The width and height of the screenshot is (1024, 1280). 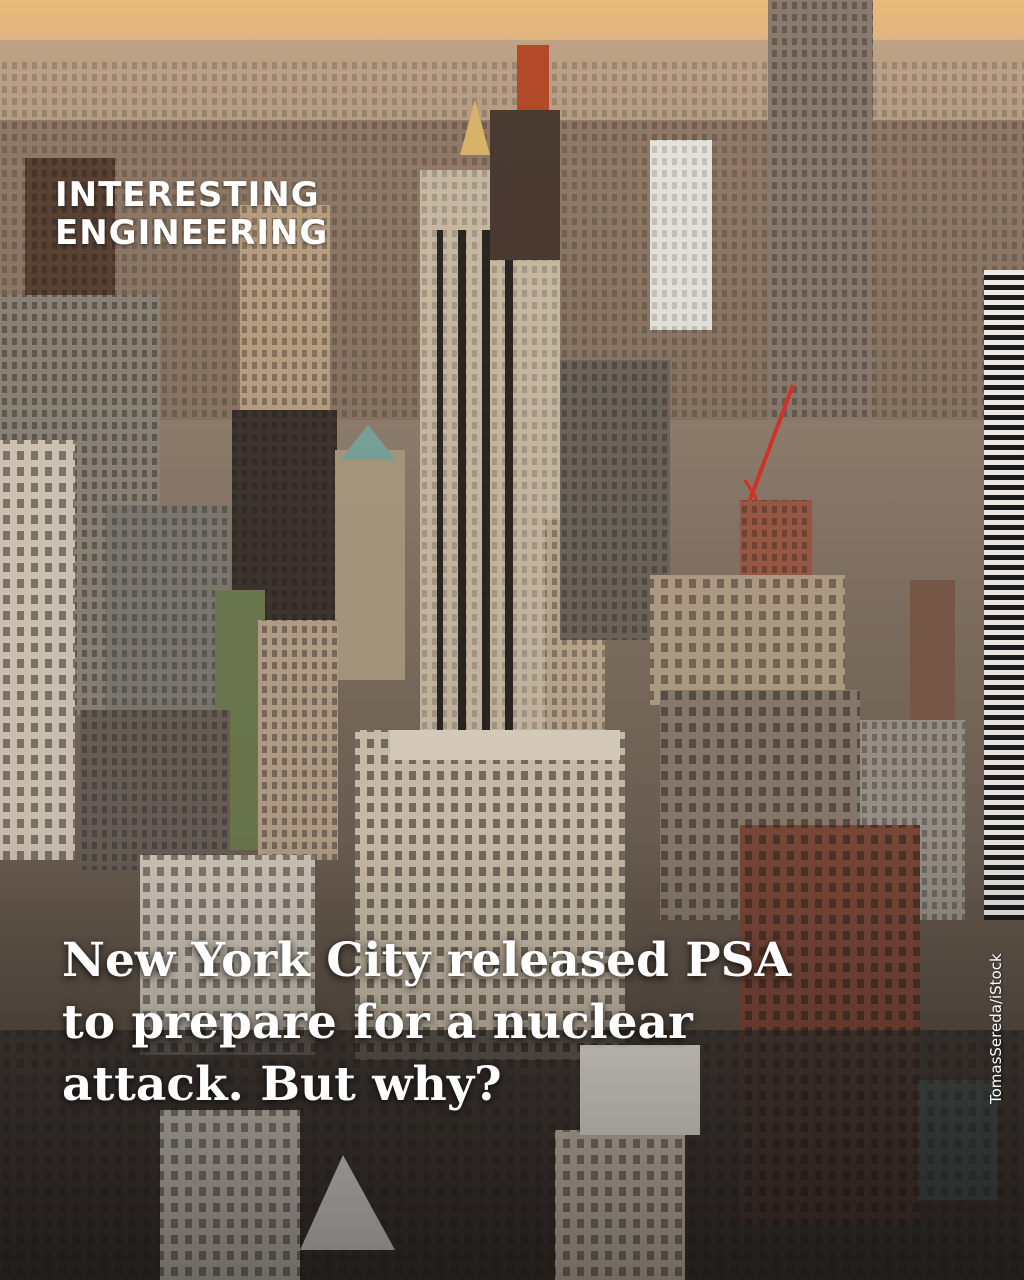 I want to click on brand-line-2: ENGINEERING, so click(x=192, y=233).